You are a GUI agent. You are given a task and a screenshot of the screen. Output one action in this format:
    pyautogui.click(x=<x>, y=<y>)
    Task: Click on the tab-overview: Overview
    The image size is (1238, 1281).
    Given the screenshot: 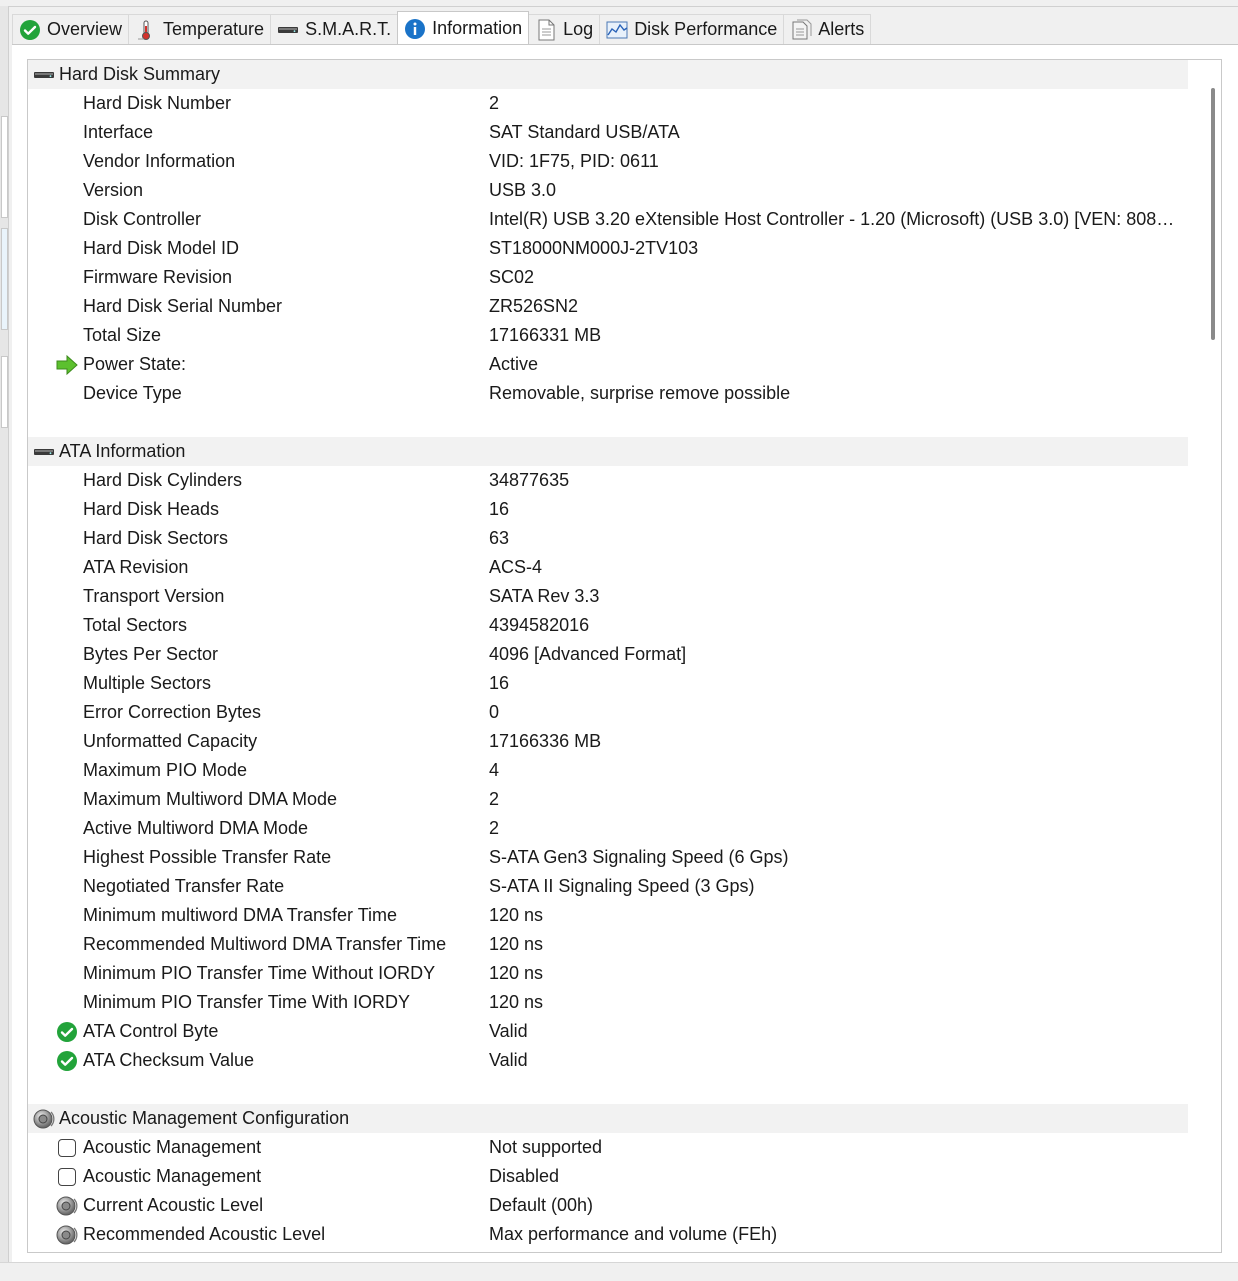 What is the action you would take?
    pyautogui.click(x=71, y=29)
    